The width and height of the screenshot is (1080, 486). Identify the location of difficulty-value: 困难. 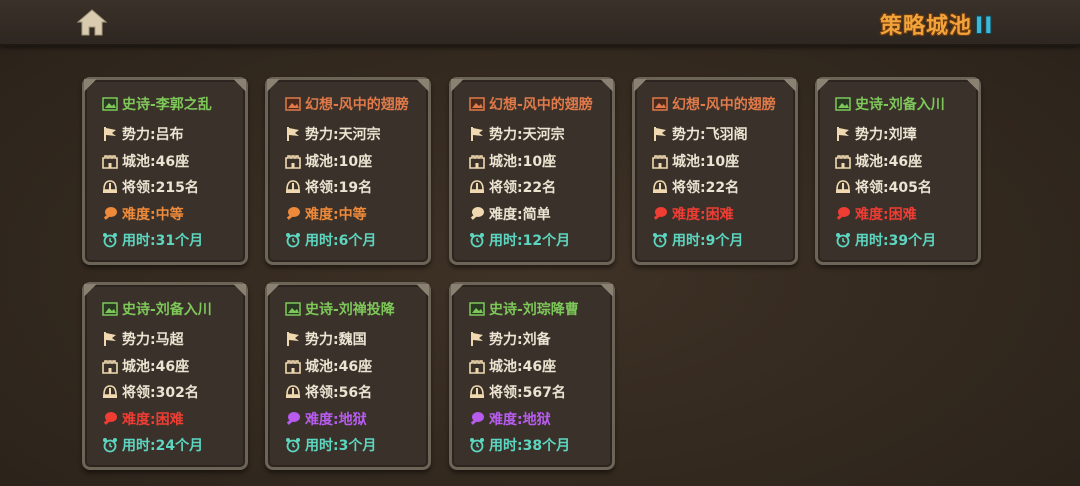
(902, 215).